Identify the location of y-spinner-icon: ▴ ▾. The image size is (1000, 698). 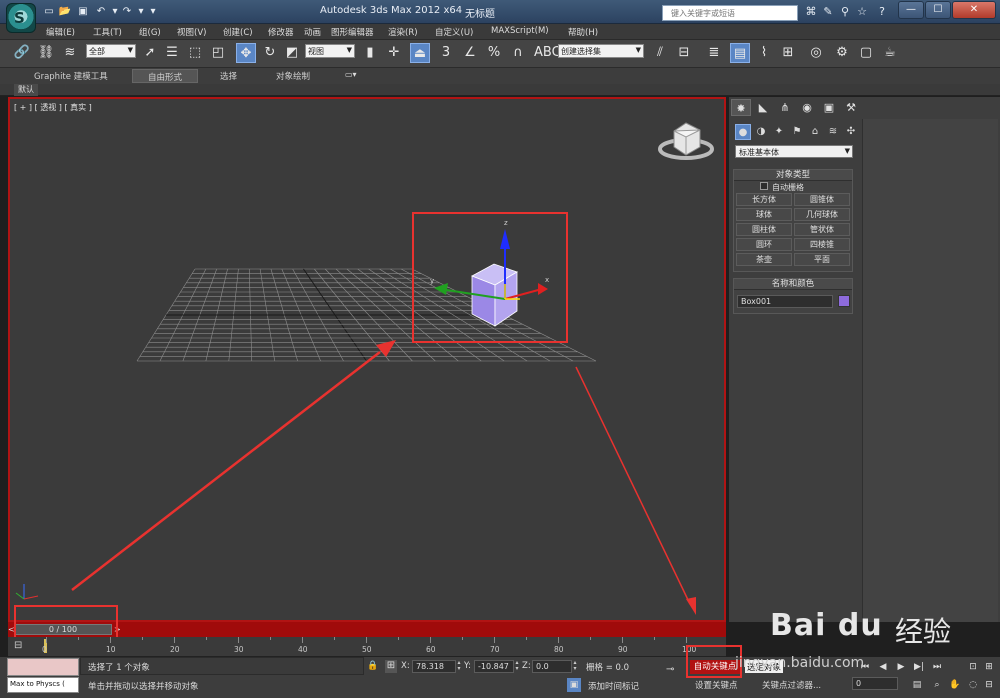
(517, 666).